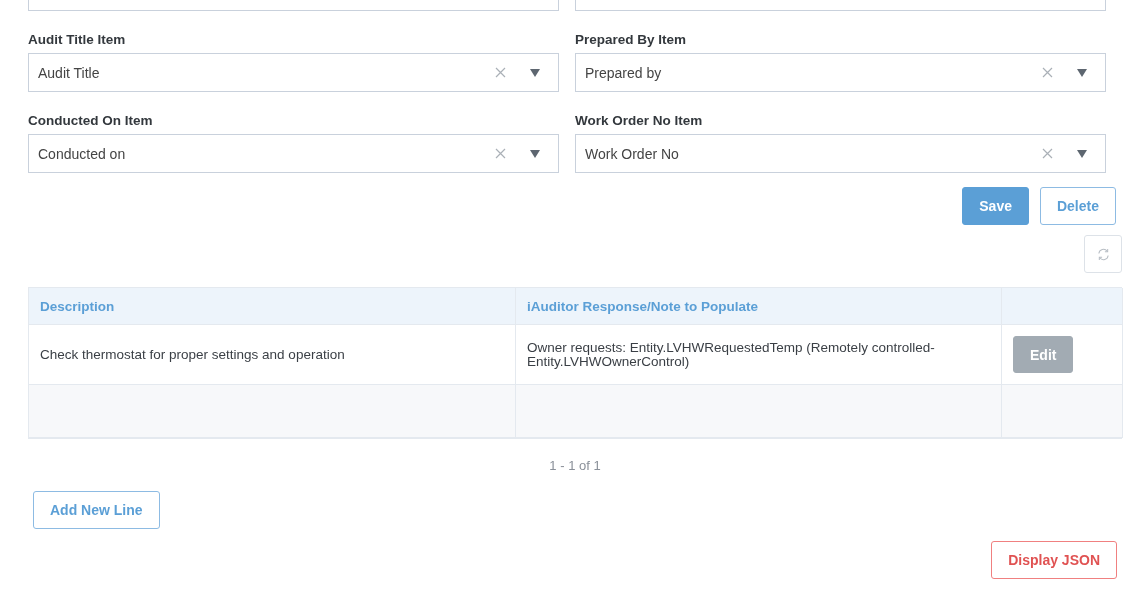  I want to click on select-field: Prepared by, so click(840, 72).